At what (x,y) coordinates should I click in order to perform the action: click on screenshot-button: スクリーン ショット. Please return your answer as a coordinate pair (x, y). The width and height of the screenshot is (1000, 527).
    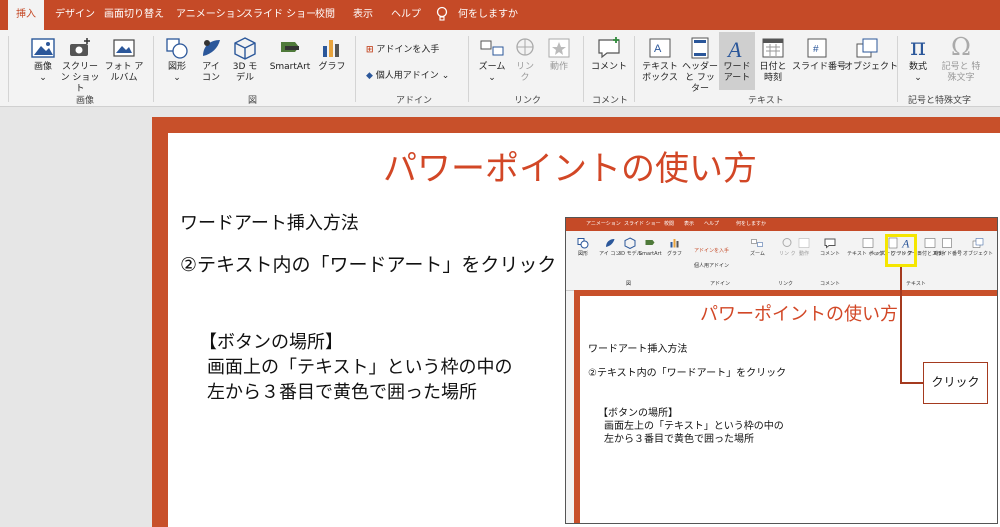
    Looking at the image, I should click on (80, 65).